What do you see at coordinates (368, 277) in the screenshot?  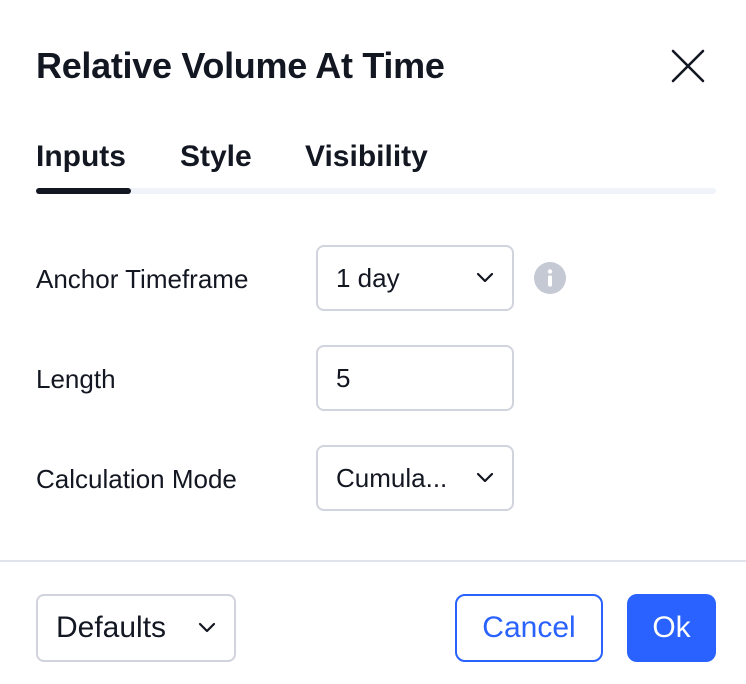 I see `anchor-timeframe-value: 1 day` at bounding box center [368, 277].